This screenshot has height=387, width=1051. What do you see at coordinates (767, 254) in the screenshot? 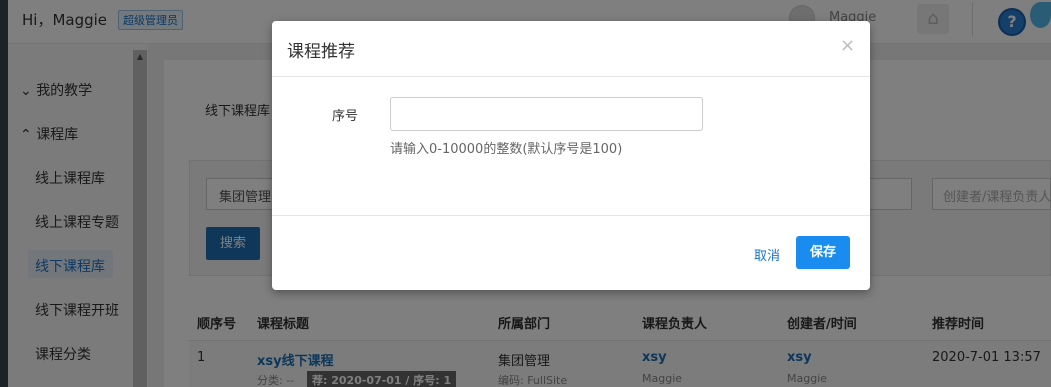
I see `cancel-button: 取消` at bounding box center [767, 254].